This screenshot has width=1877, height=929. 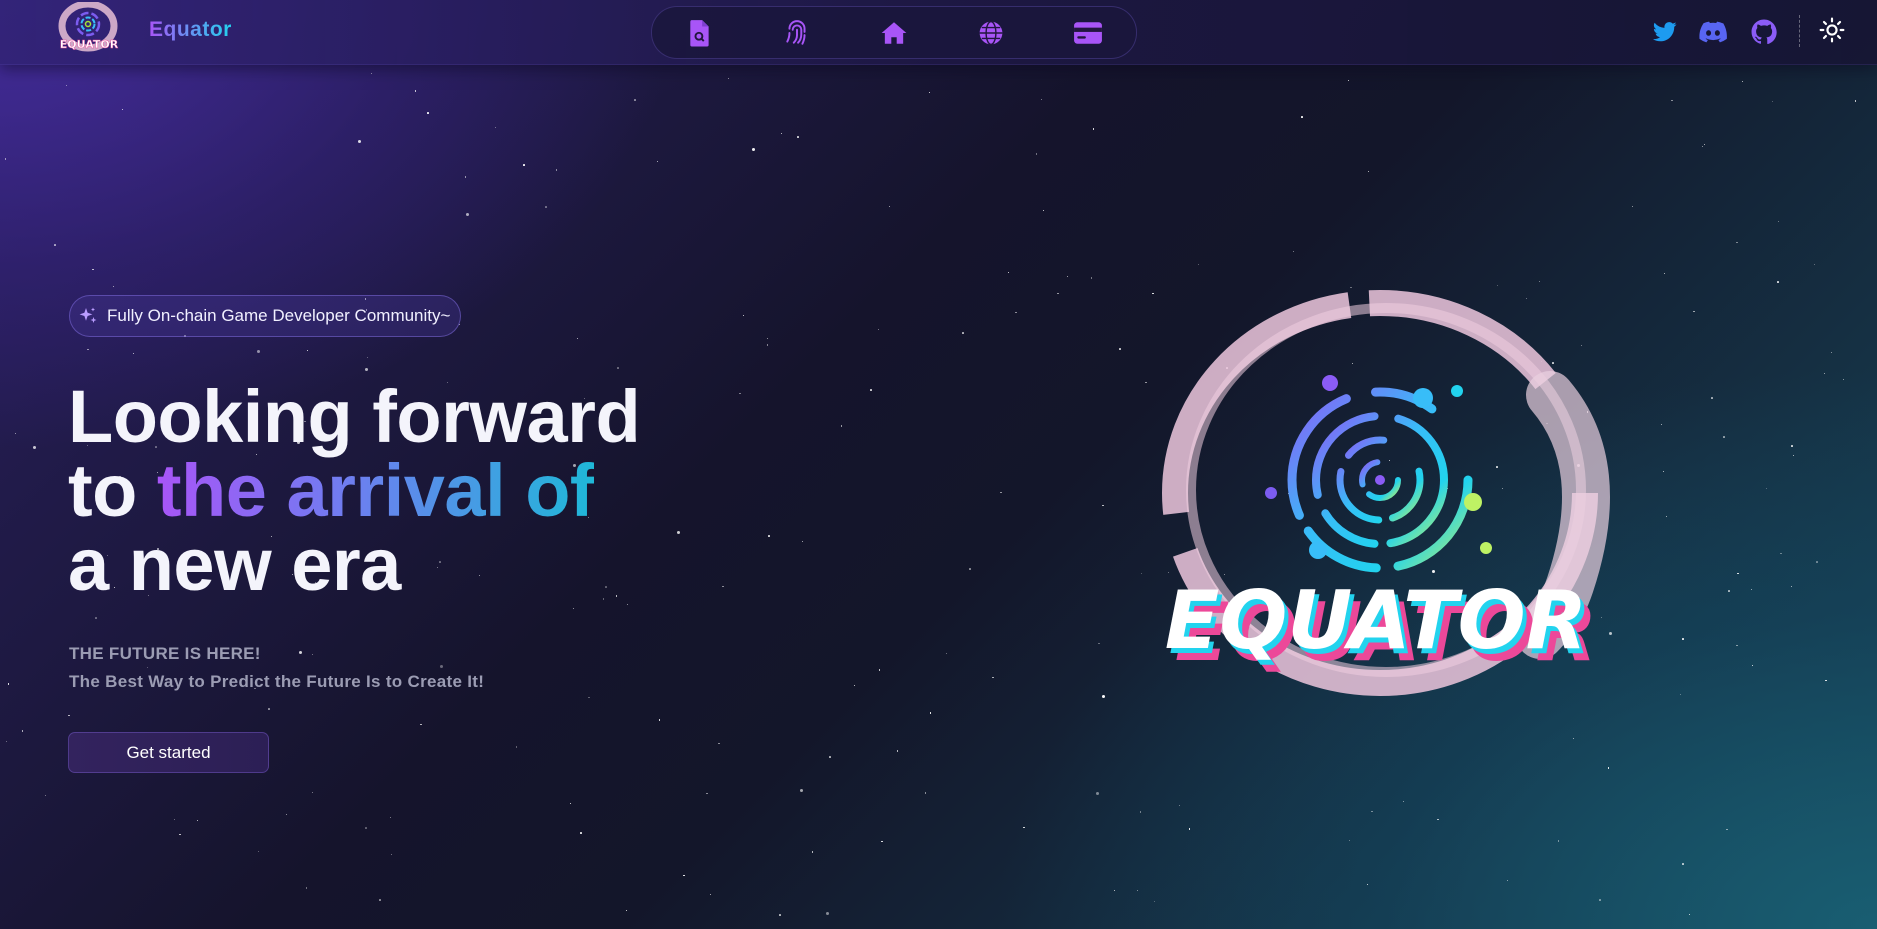 I want to click on credit-card-icon, so click(x=1088, y=33).